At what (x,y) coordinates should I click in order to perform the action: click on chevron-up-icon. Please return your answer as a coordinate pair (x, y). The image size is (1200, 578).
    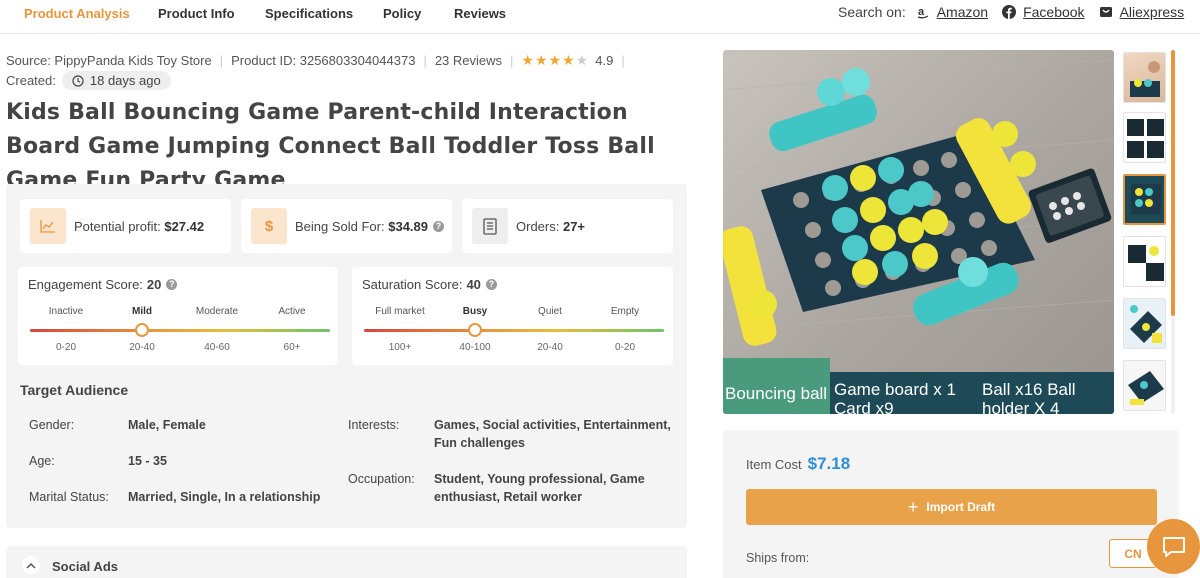
    Looking at the image, I should click on (31, 565).